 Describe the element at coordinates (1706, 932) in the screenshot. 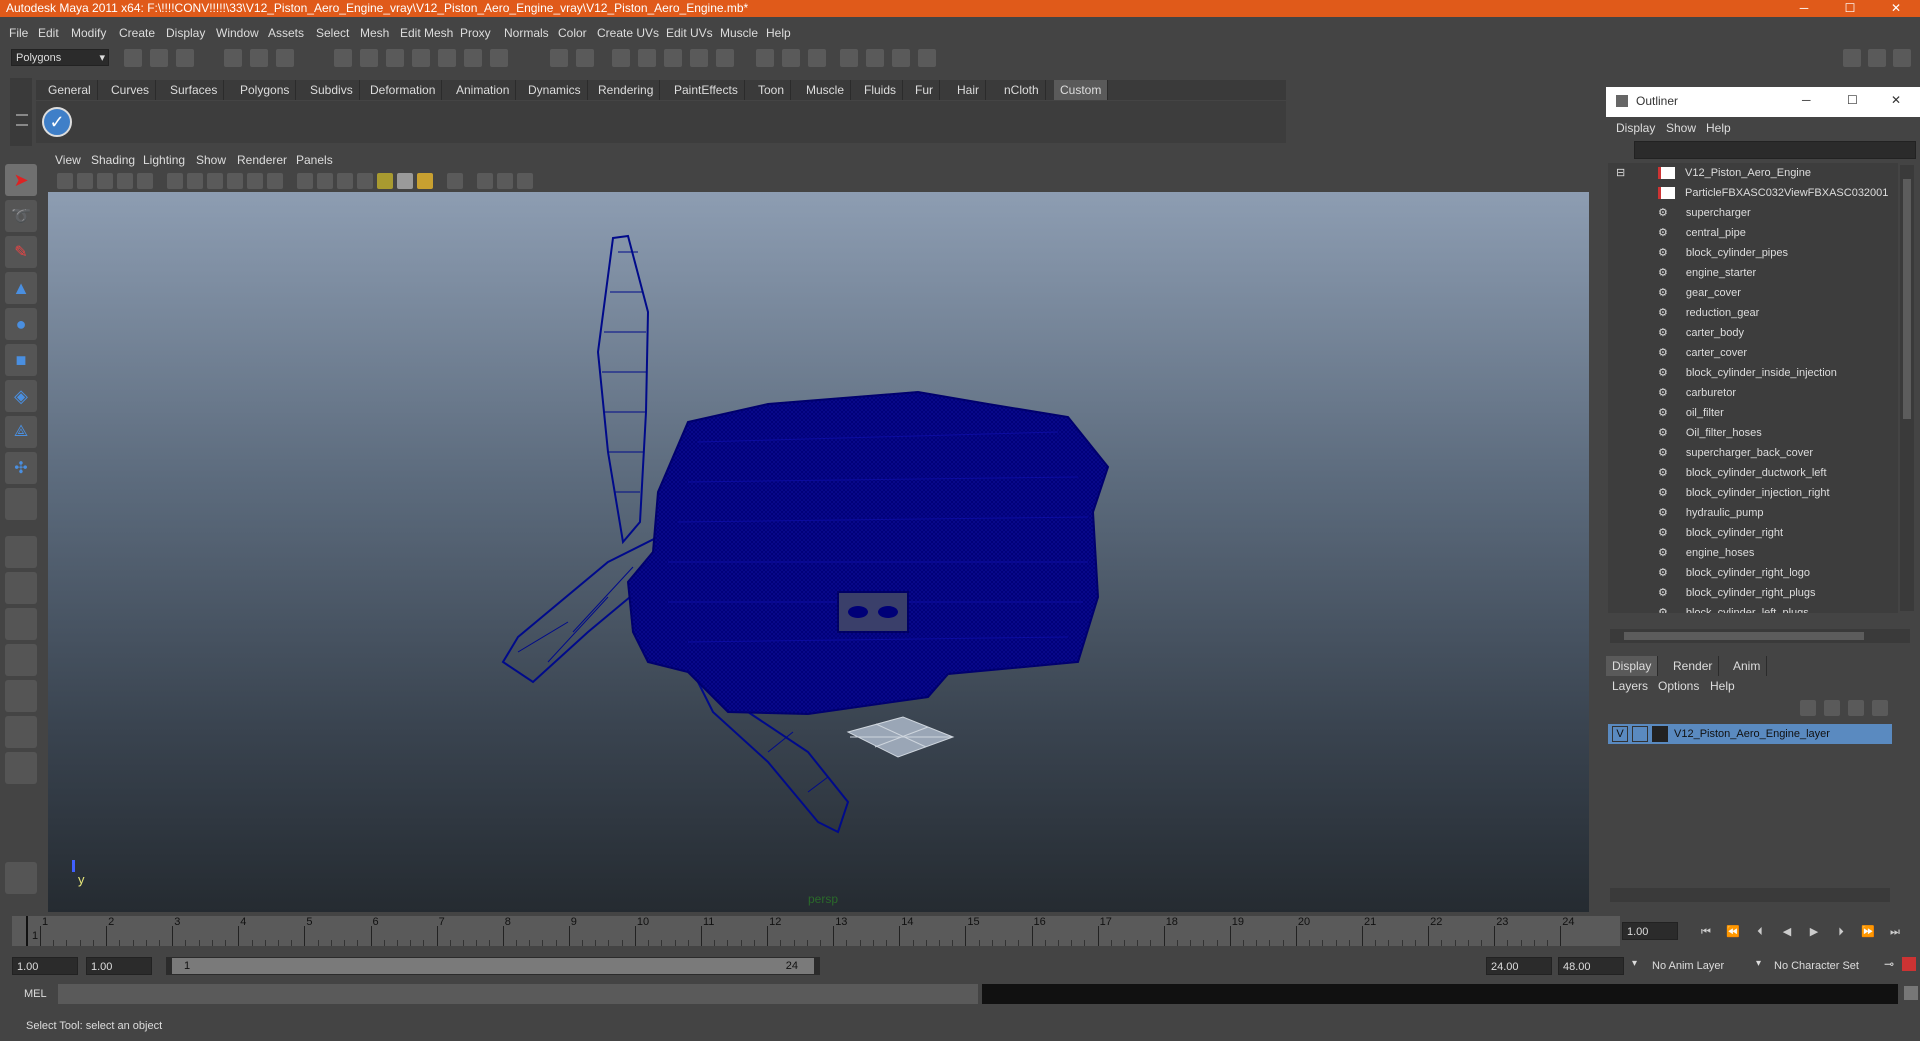

I see `go-to-start-icon: ⏮` at that location.